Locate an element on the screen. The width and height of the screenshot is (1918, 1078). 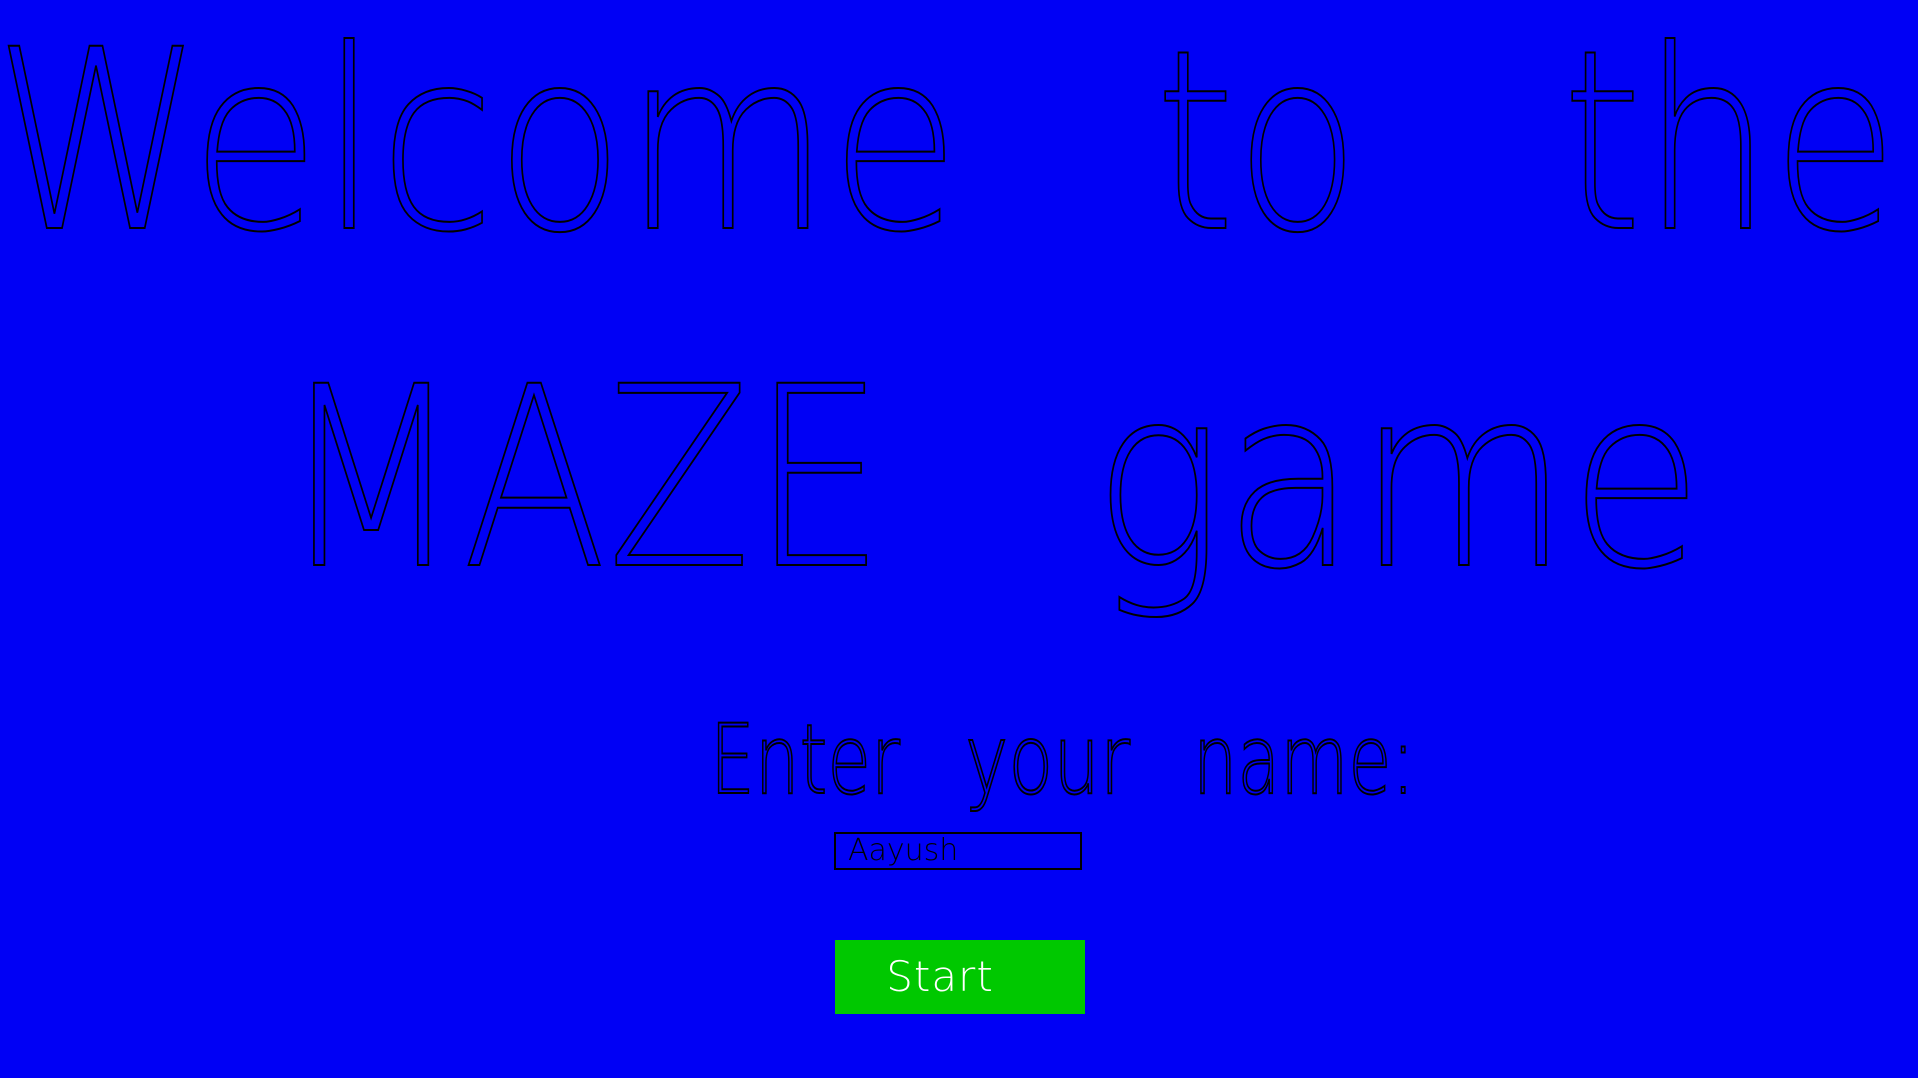
title-word-game: game is located at coordinates (1398, 478).